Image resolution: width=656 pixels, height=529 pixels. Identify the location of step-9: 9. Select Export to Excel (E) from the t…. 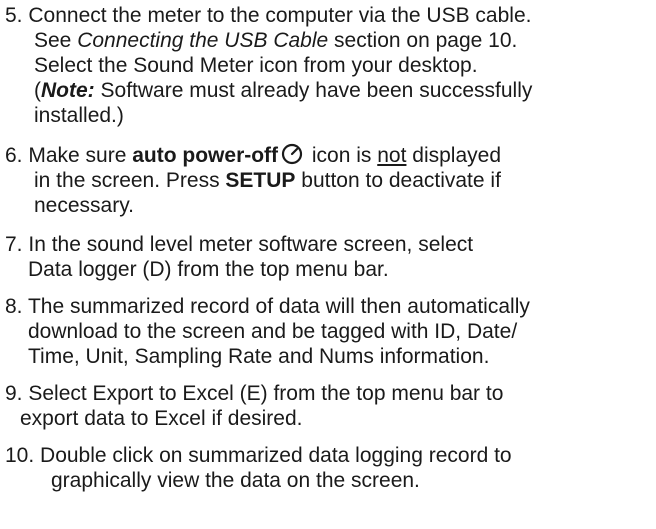
(254, 406).